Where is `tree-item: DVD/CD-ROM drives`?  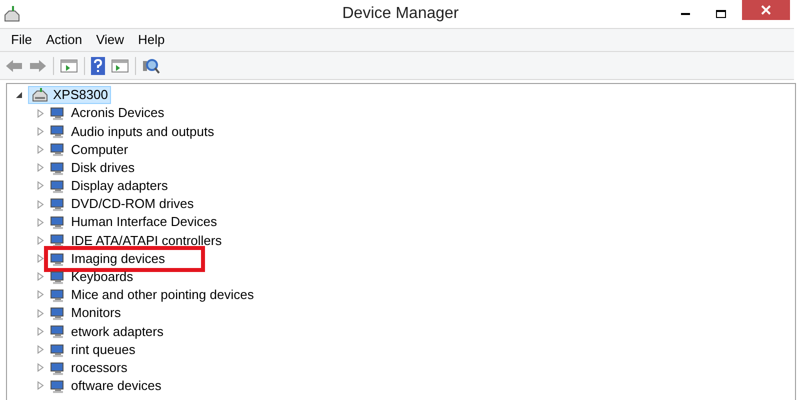 tree-item: DVD/CD-ROM drives is located at coordinates (123, 204).